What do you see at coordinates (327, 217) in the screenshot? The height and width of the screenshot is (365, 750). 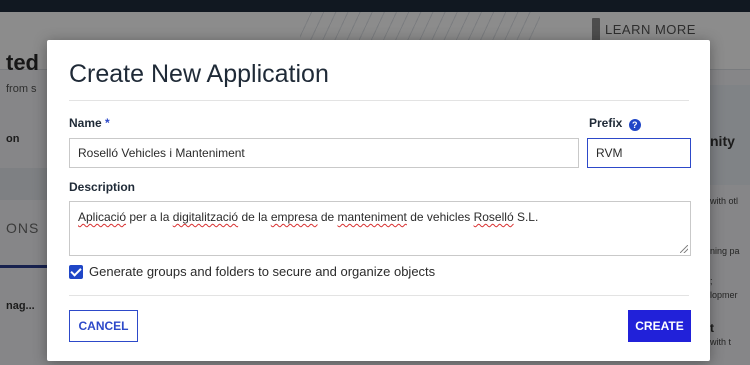 I see `description-segment: de` at bounding box center [327, 217].